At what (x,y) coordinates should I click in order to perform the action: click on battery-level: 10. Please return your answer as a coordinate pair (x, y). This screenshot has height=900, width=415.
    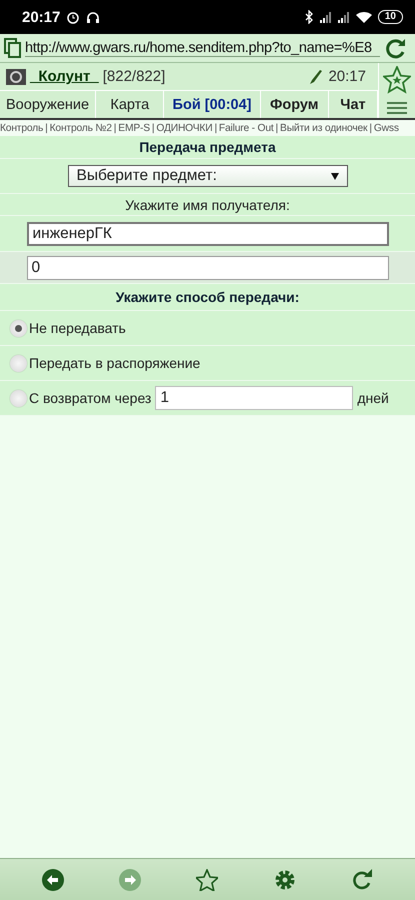
    Looking at the image, I should click on (390, 17).